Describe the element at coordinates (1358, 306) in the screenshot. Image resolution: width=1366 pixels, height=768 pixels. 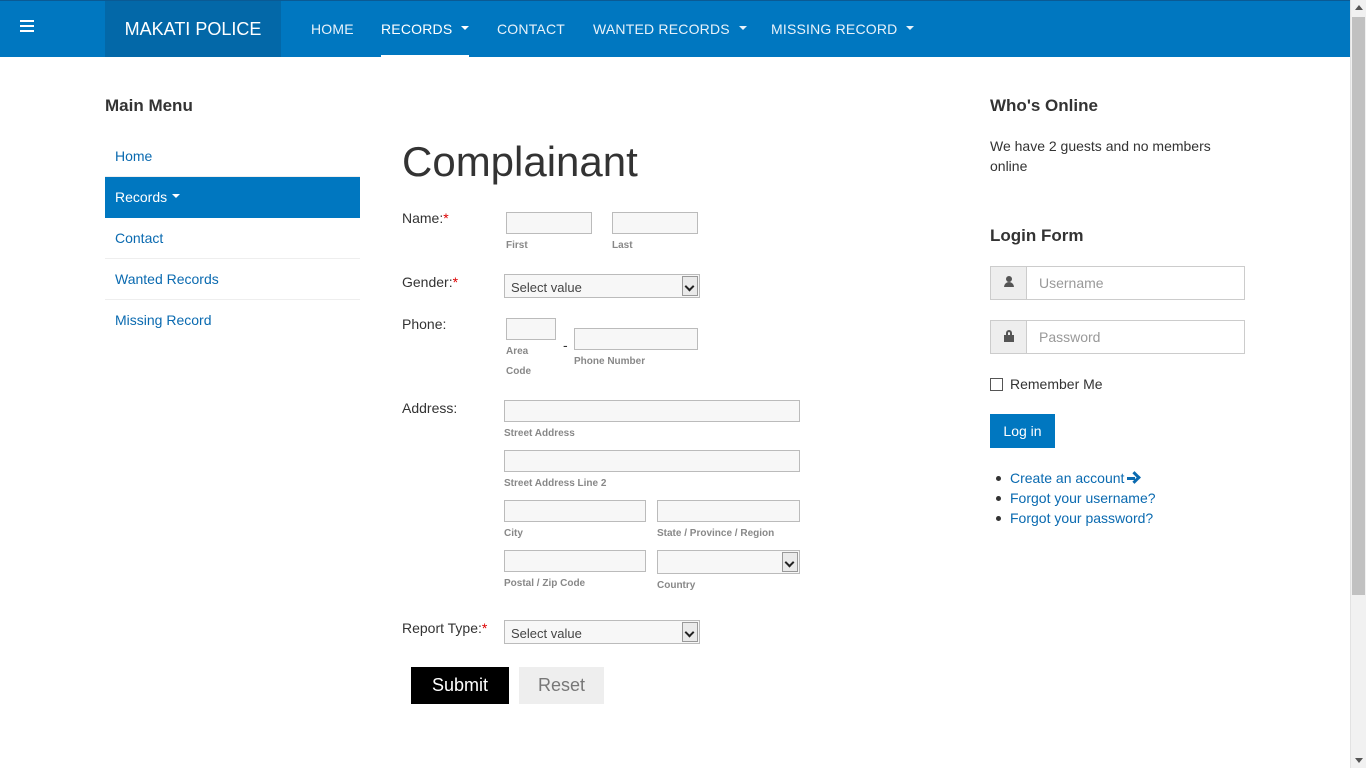
I see `scroll-thumb` at that location.